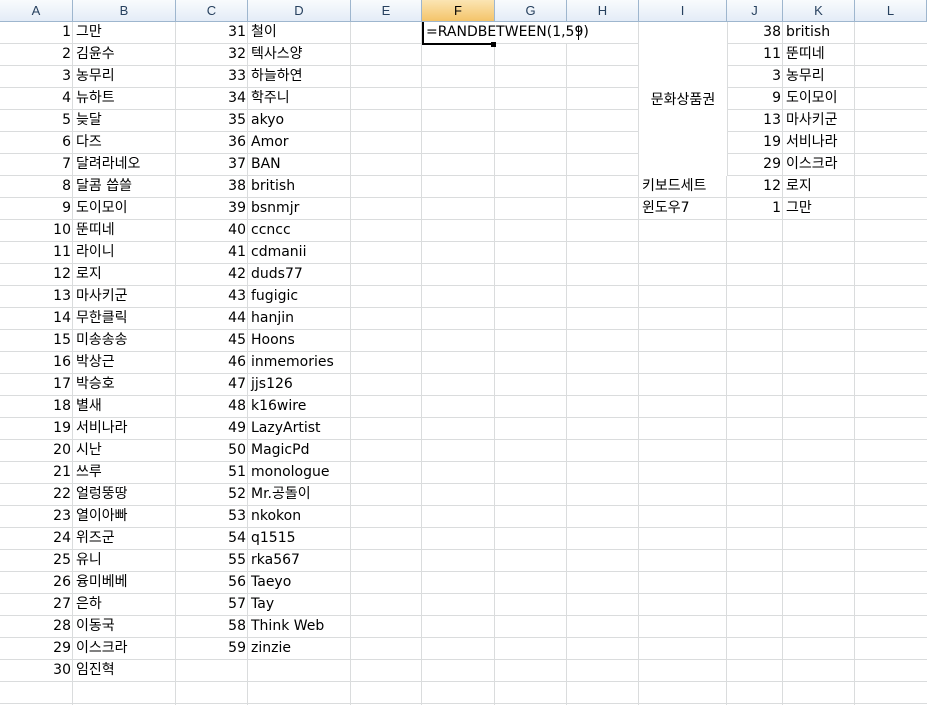  Describe the element at coordinates (212, 516) in the screenshot. I see `list-b-cell-number: 53` at that location.